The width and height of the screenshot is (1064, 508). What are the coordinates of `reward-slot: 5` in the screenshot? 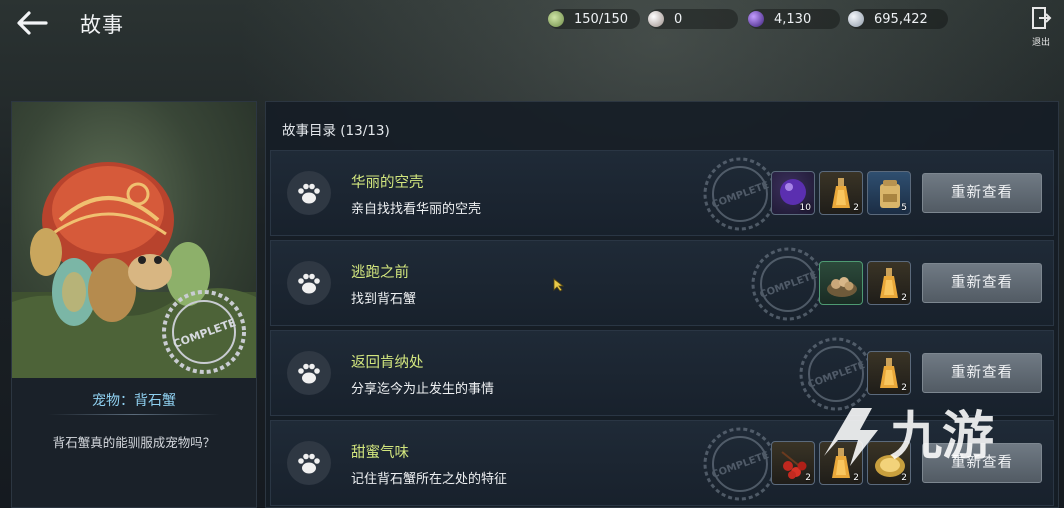 It's located at (889, 193).